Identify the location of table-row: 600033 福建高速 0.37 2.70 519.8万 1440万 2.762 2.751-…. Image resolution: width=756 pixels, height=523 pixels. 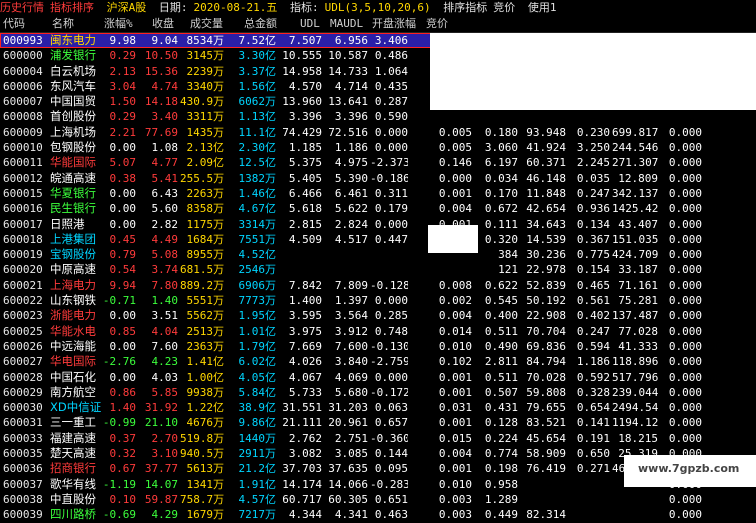
(378, 438).